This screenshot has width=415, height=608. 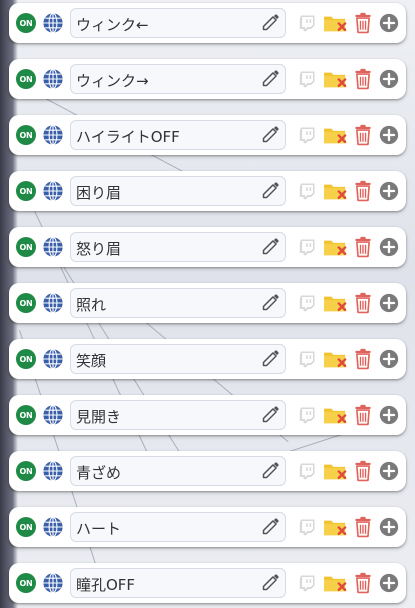 What do you see at coordinates (178, 247) in the screenshot?
I see `expression-name-field: 怒り眉` at bounding box center [178, 247].